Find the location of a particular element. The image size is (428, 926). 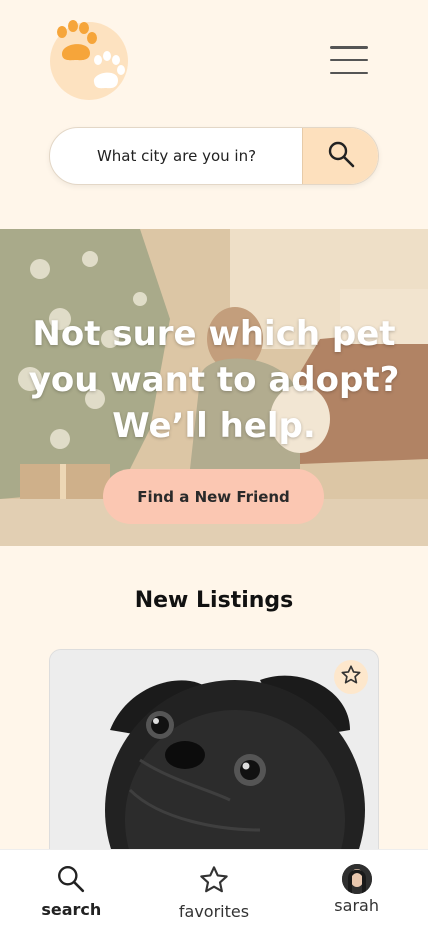

favorite-button is located at coordinates (351, 677).